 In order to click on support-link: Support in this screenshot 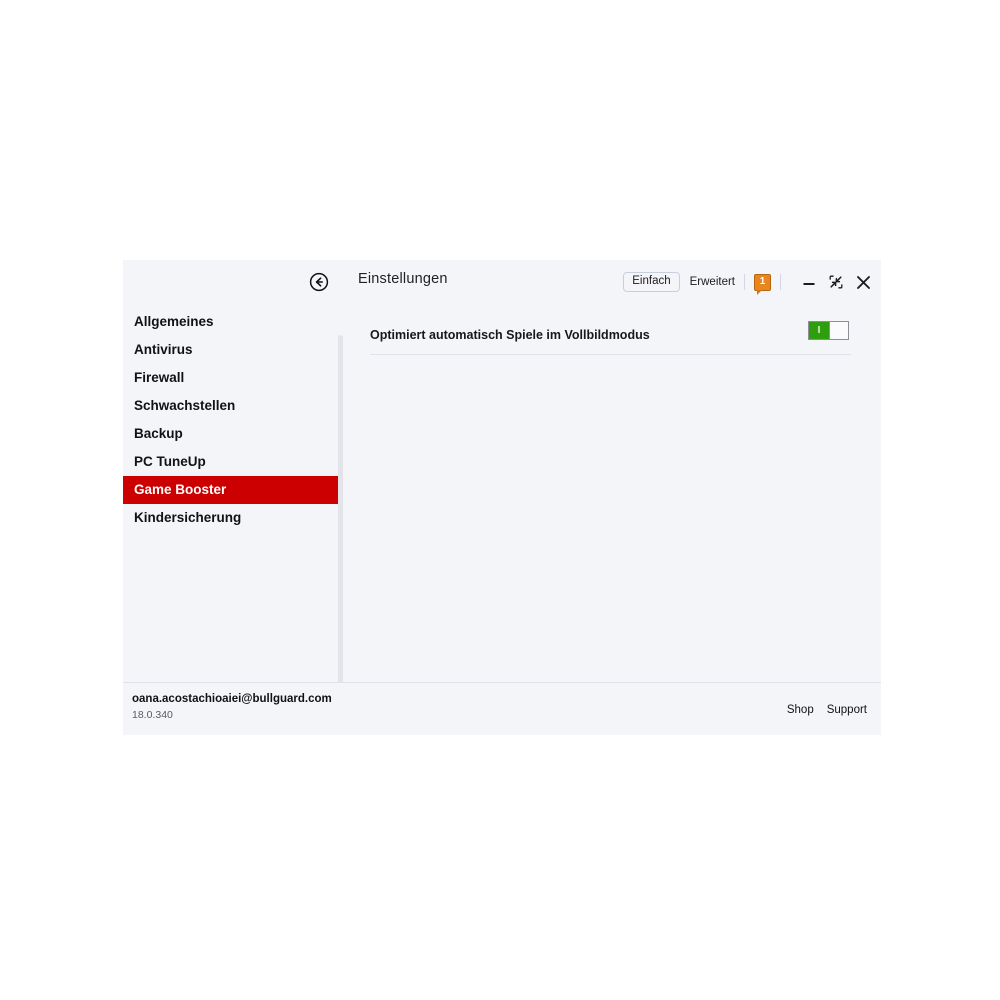, I will do `click(847, 710)`.